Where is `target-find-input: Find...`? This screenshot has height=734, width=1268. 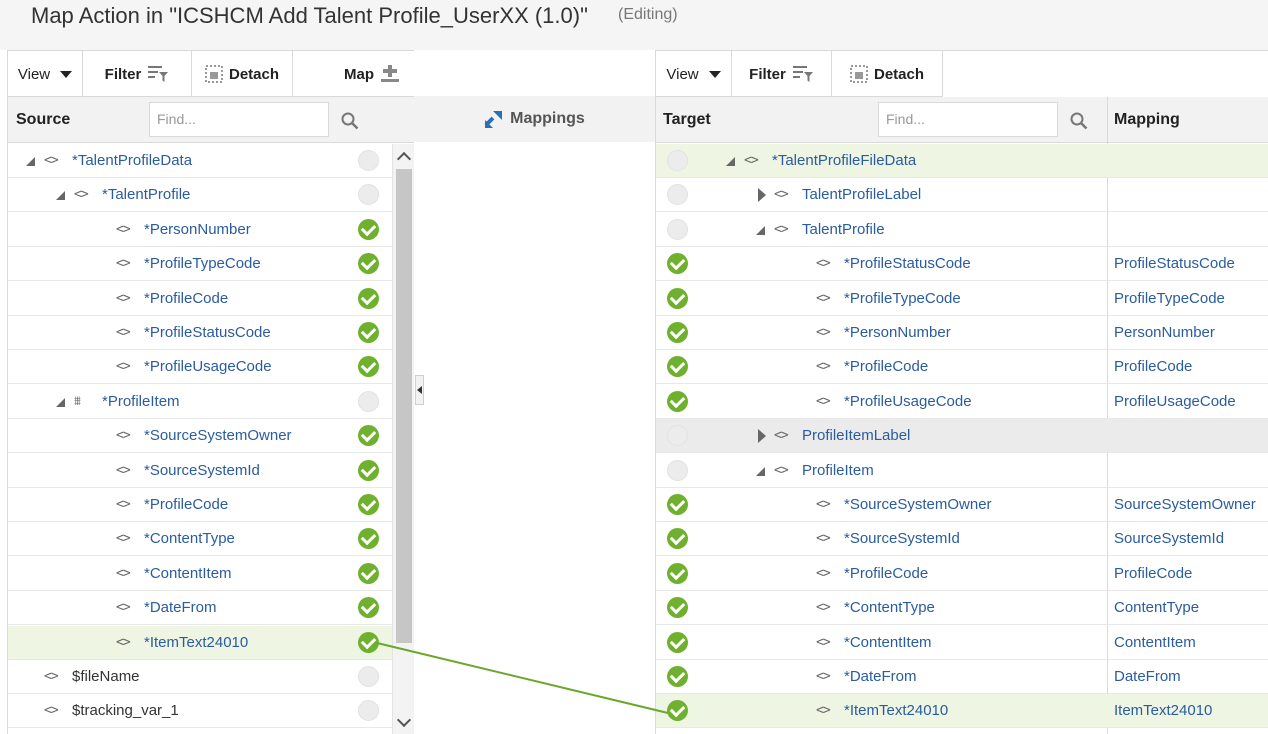
target-find-input: Find... is located at coordinates (968, 119).